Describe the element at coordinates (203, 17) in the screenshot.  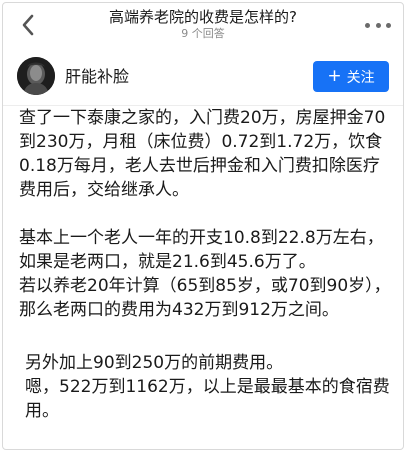
I see `question-title: 高端养老院的收费是怎样的?` at that location.